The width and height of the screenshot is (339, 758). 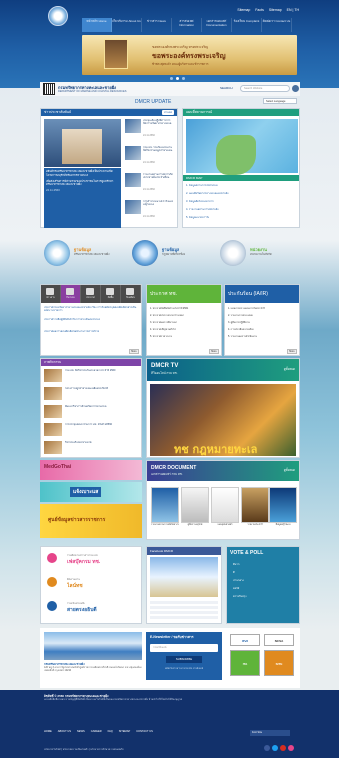 I want to click on footer-link-news: NEWS, so click(x=81, y=731).